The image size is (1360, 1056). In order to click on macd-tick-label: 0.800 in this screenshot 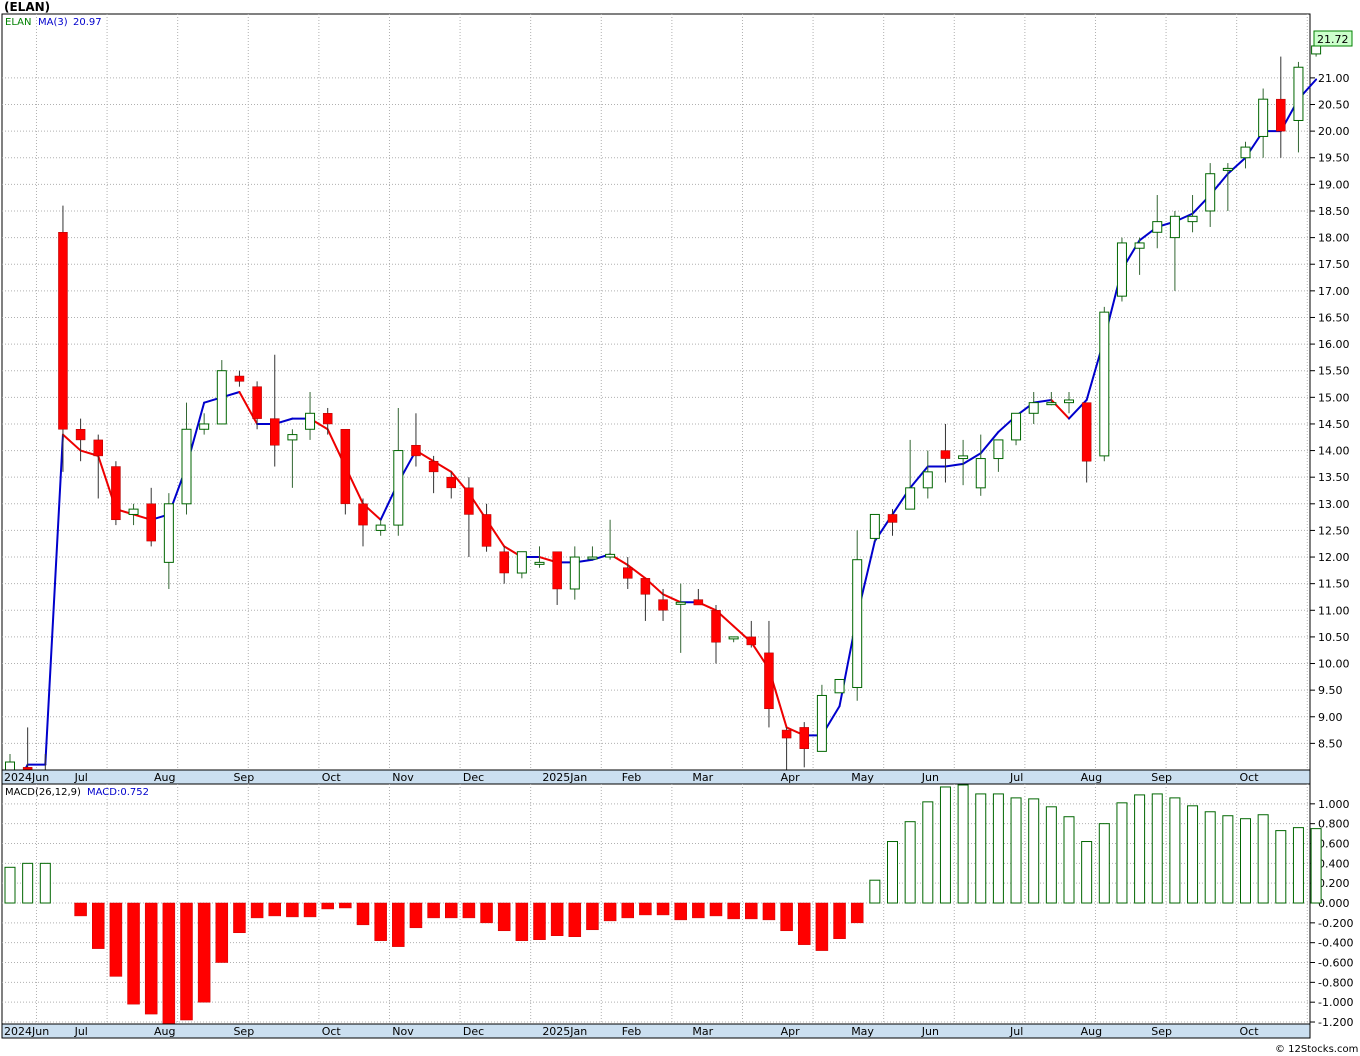, I will do `click(1334, 824)`.